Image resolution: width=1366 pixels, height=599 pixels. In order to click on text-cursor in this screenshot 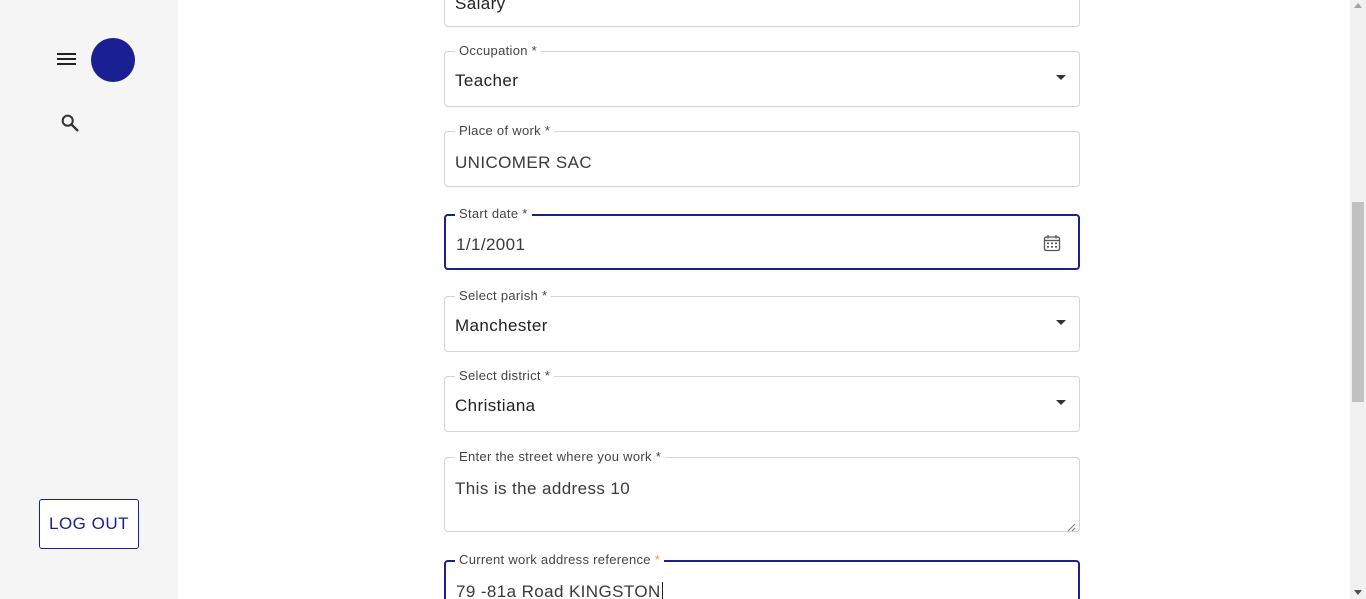, I will do `click(662, 590)`.